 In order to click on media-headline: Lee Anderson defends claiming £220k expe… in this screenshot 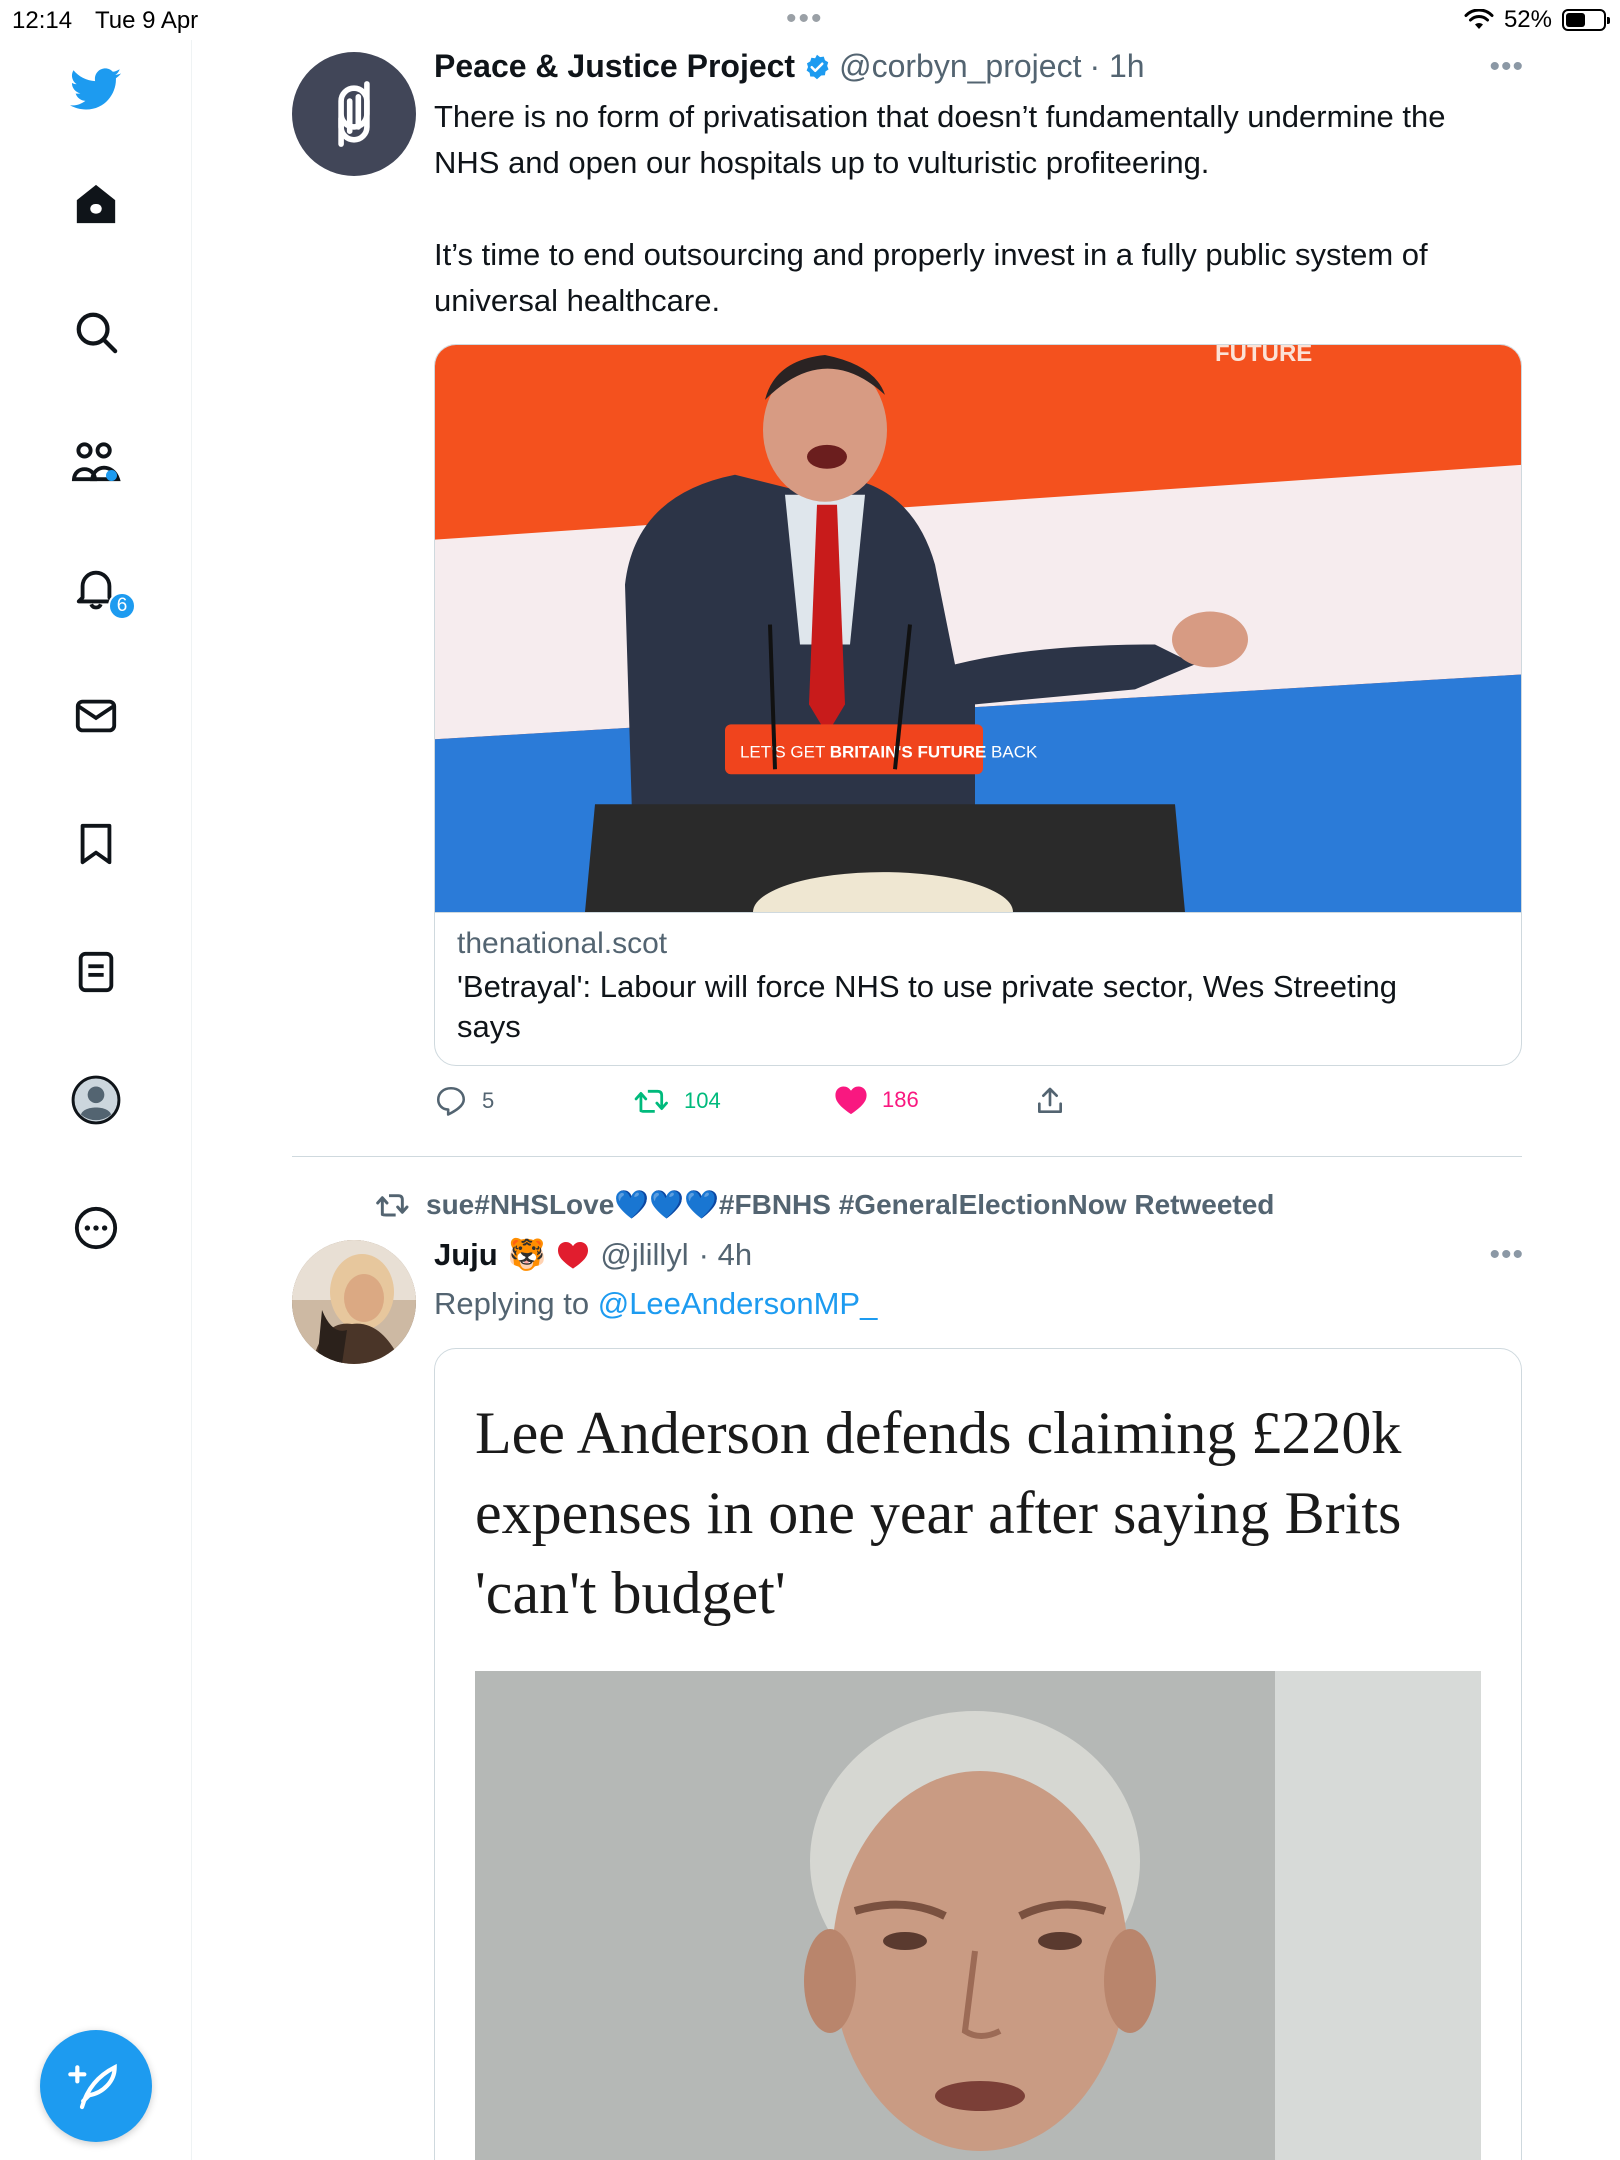, I will do `click(938, 1513)`.